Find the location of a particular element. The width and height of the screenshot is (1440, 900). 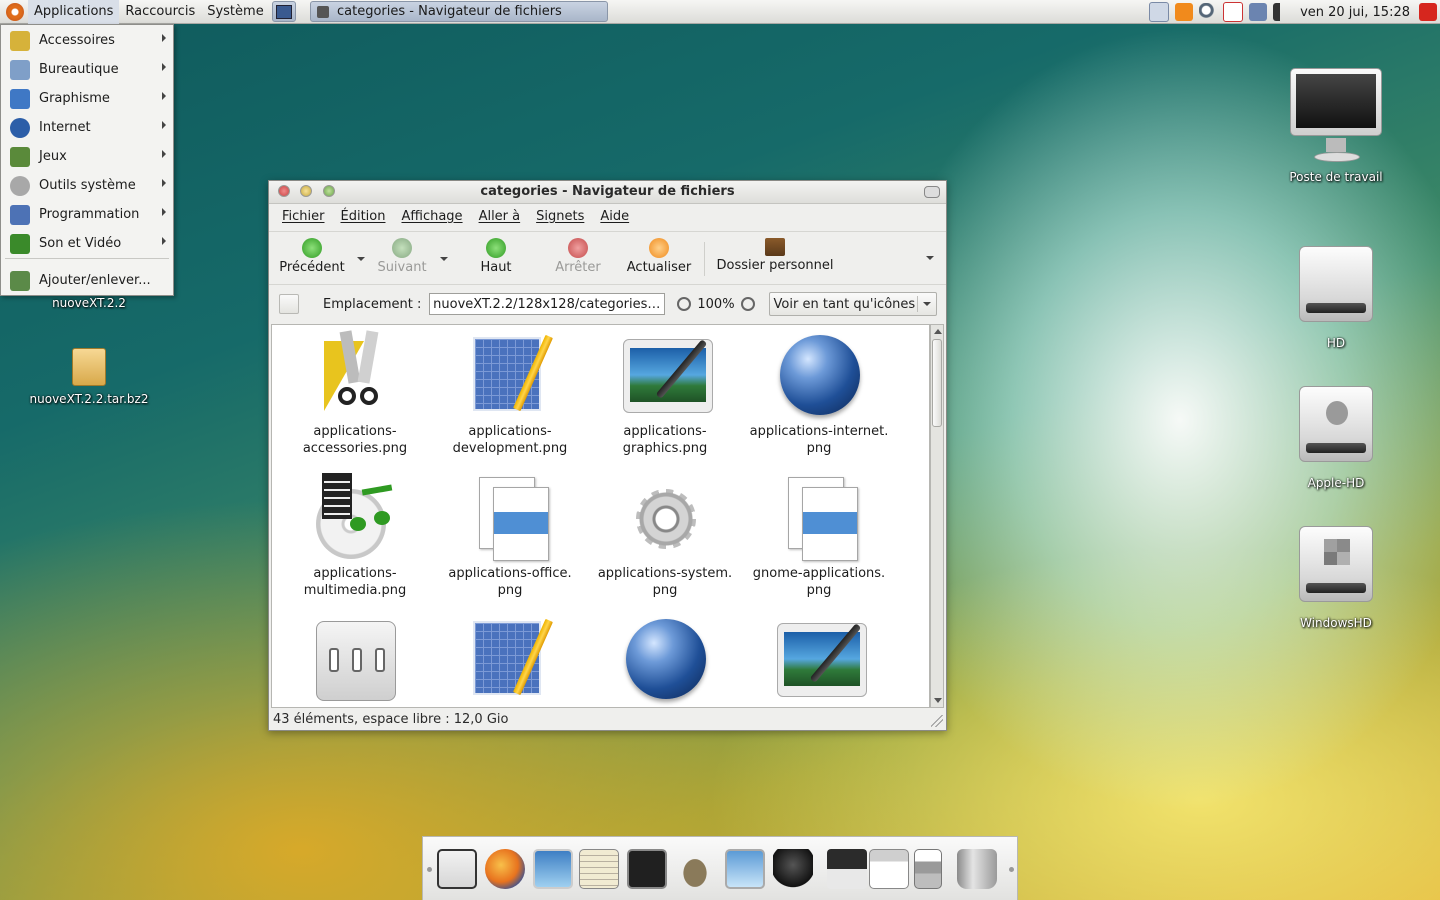

desktop-drive-apple-hd: Apple-HD is located at coordinates (1336, 438).